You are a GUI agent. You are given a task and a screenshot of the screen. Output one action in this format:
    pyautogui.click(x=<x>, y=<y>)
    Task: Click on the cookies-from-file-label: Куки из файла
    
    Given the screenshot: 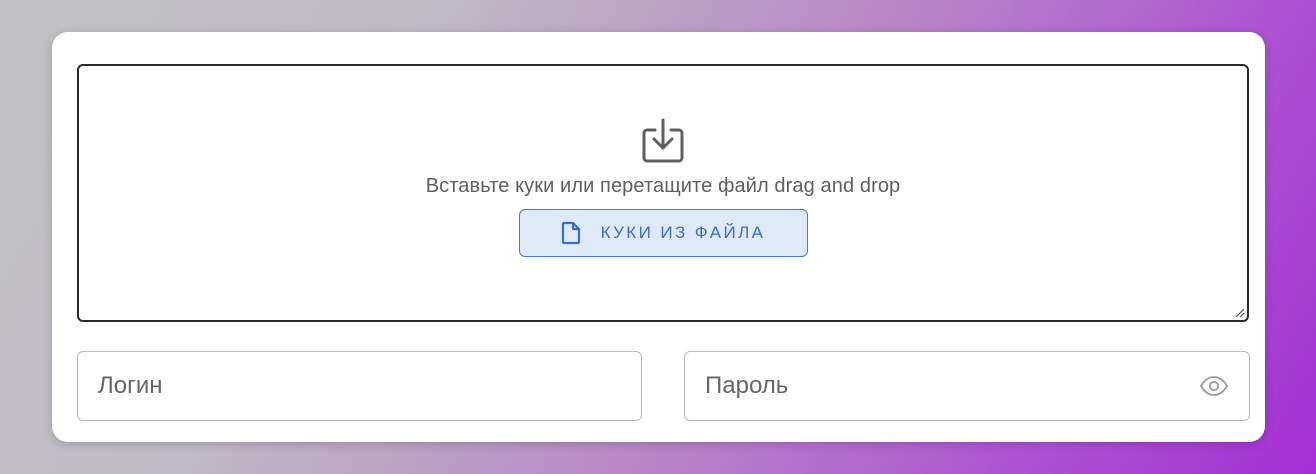 What is the action you would take?
    pyautogui.click(x=683, y=232)
    